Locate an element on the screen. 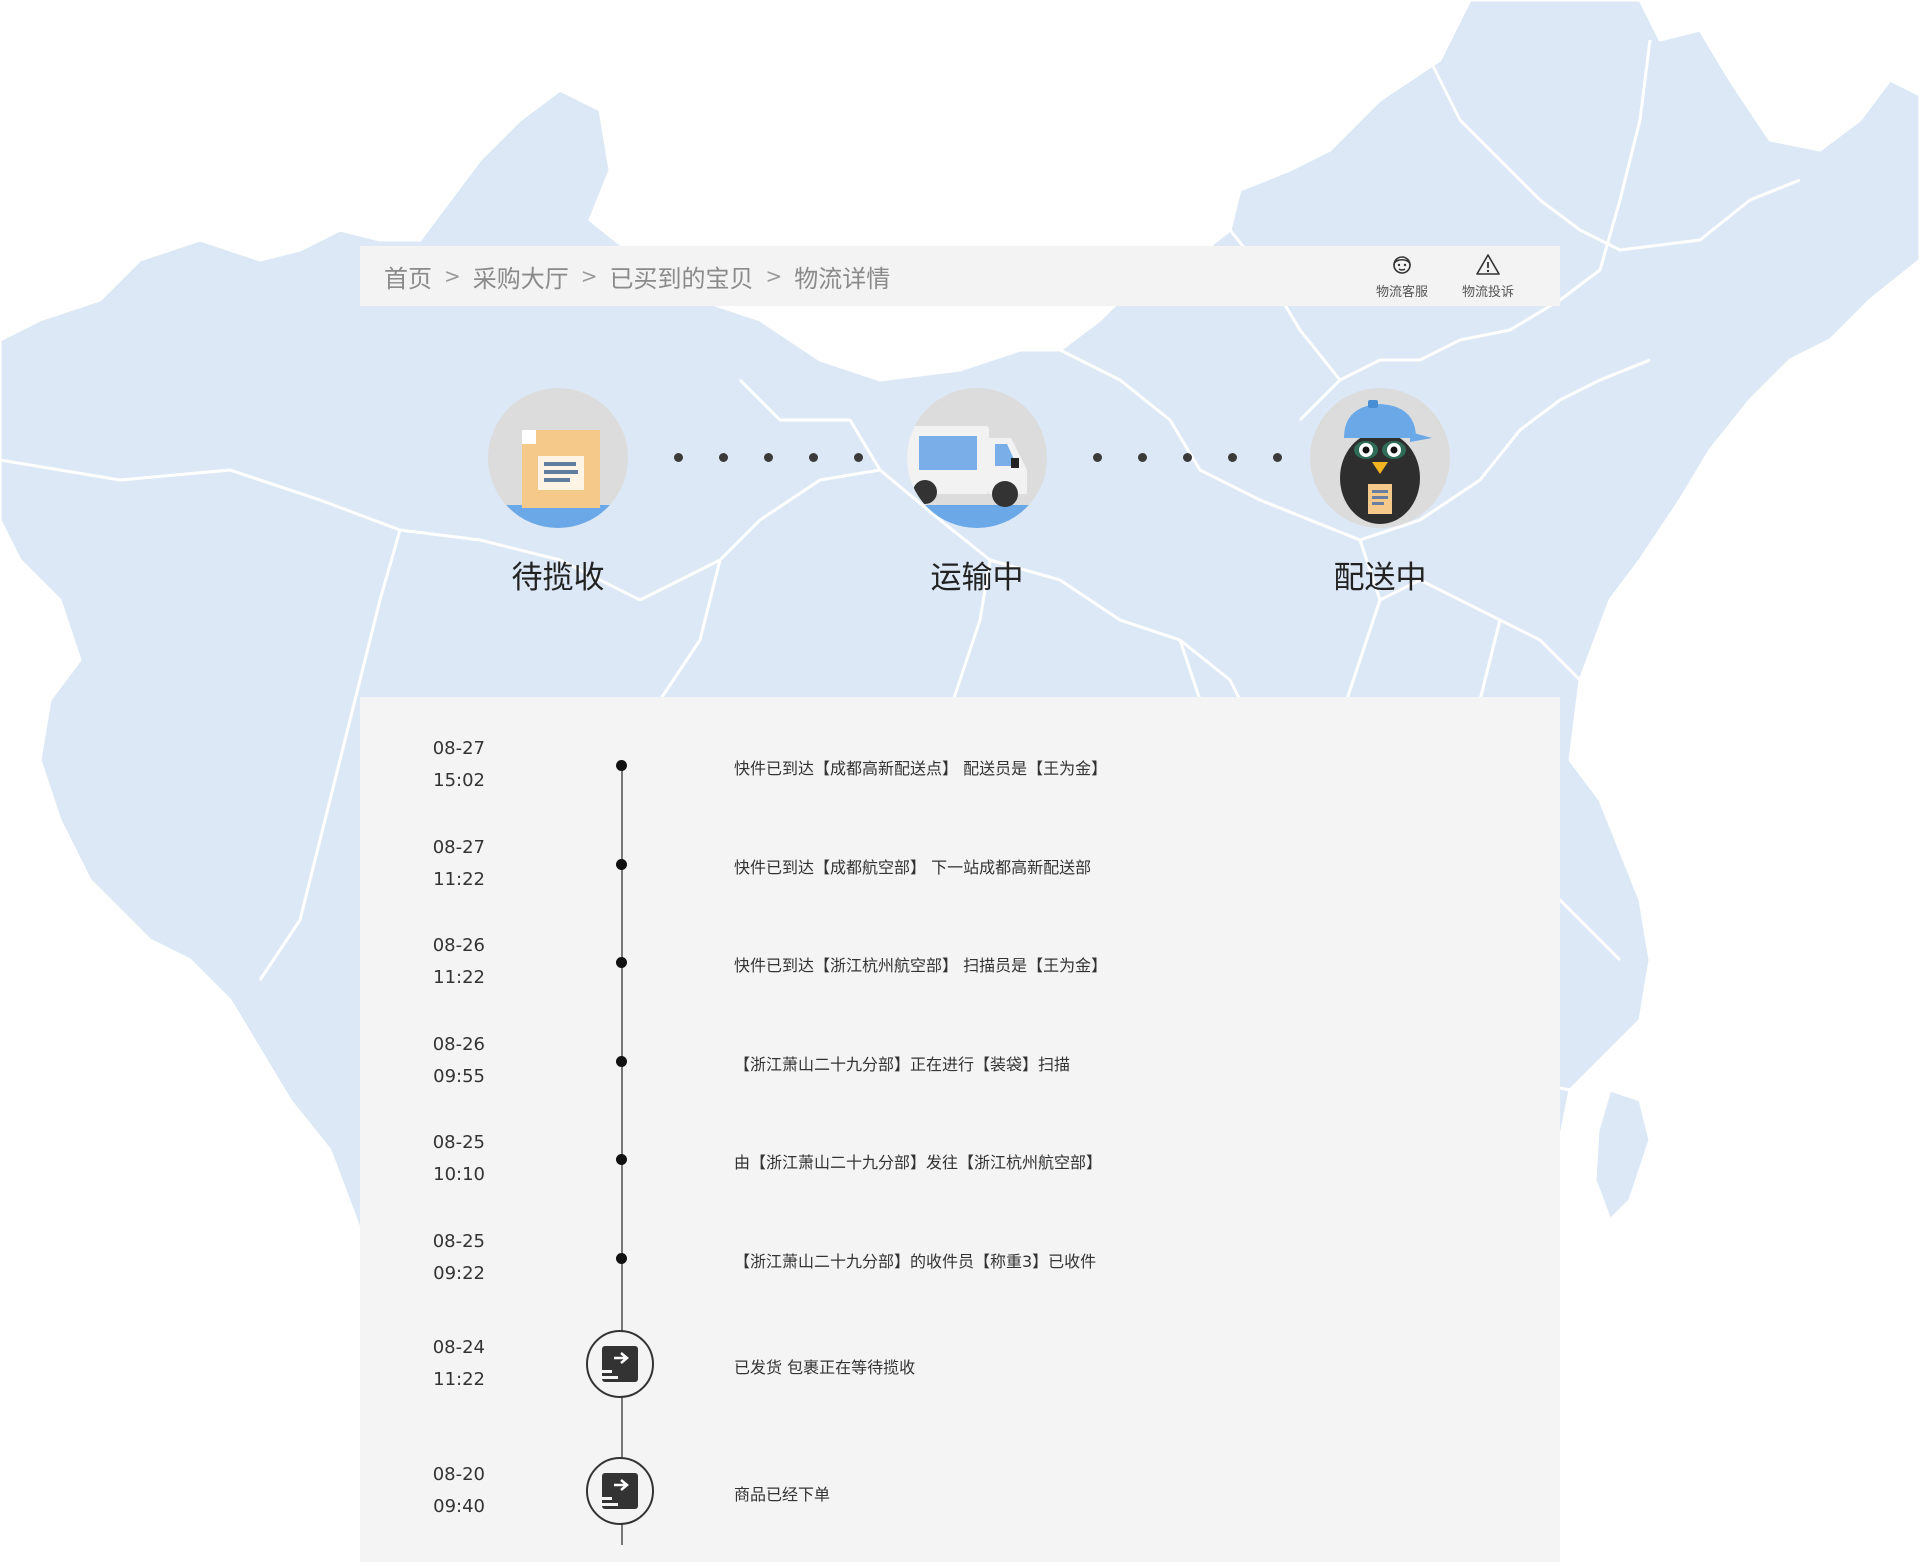 This screenshot has height=1562, width=1920. entry-datetime: 08-25 09:22 is located at coordinates (445, 1258).